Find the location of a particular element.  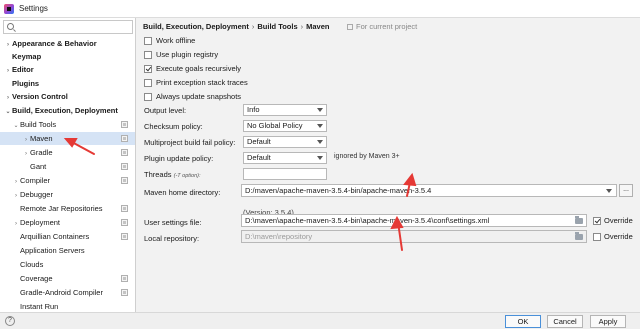

plugin-update-policy-label: Plugin update policy: is located at coordinates (179, 158).